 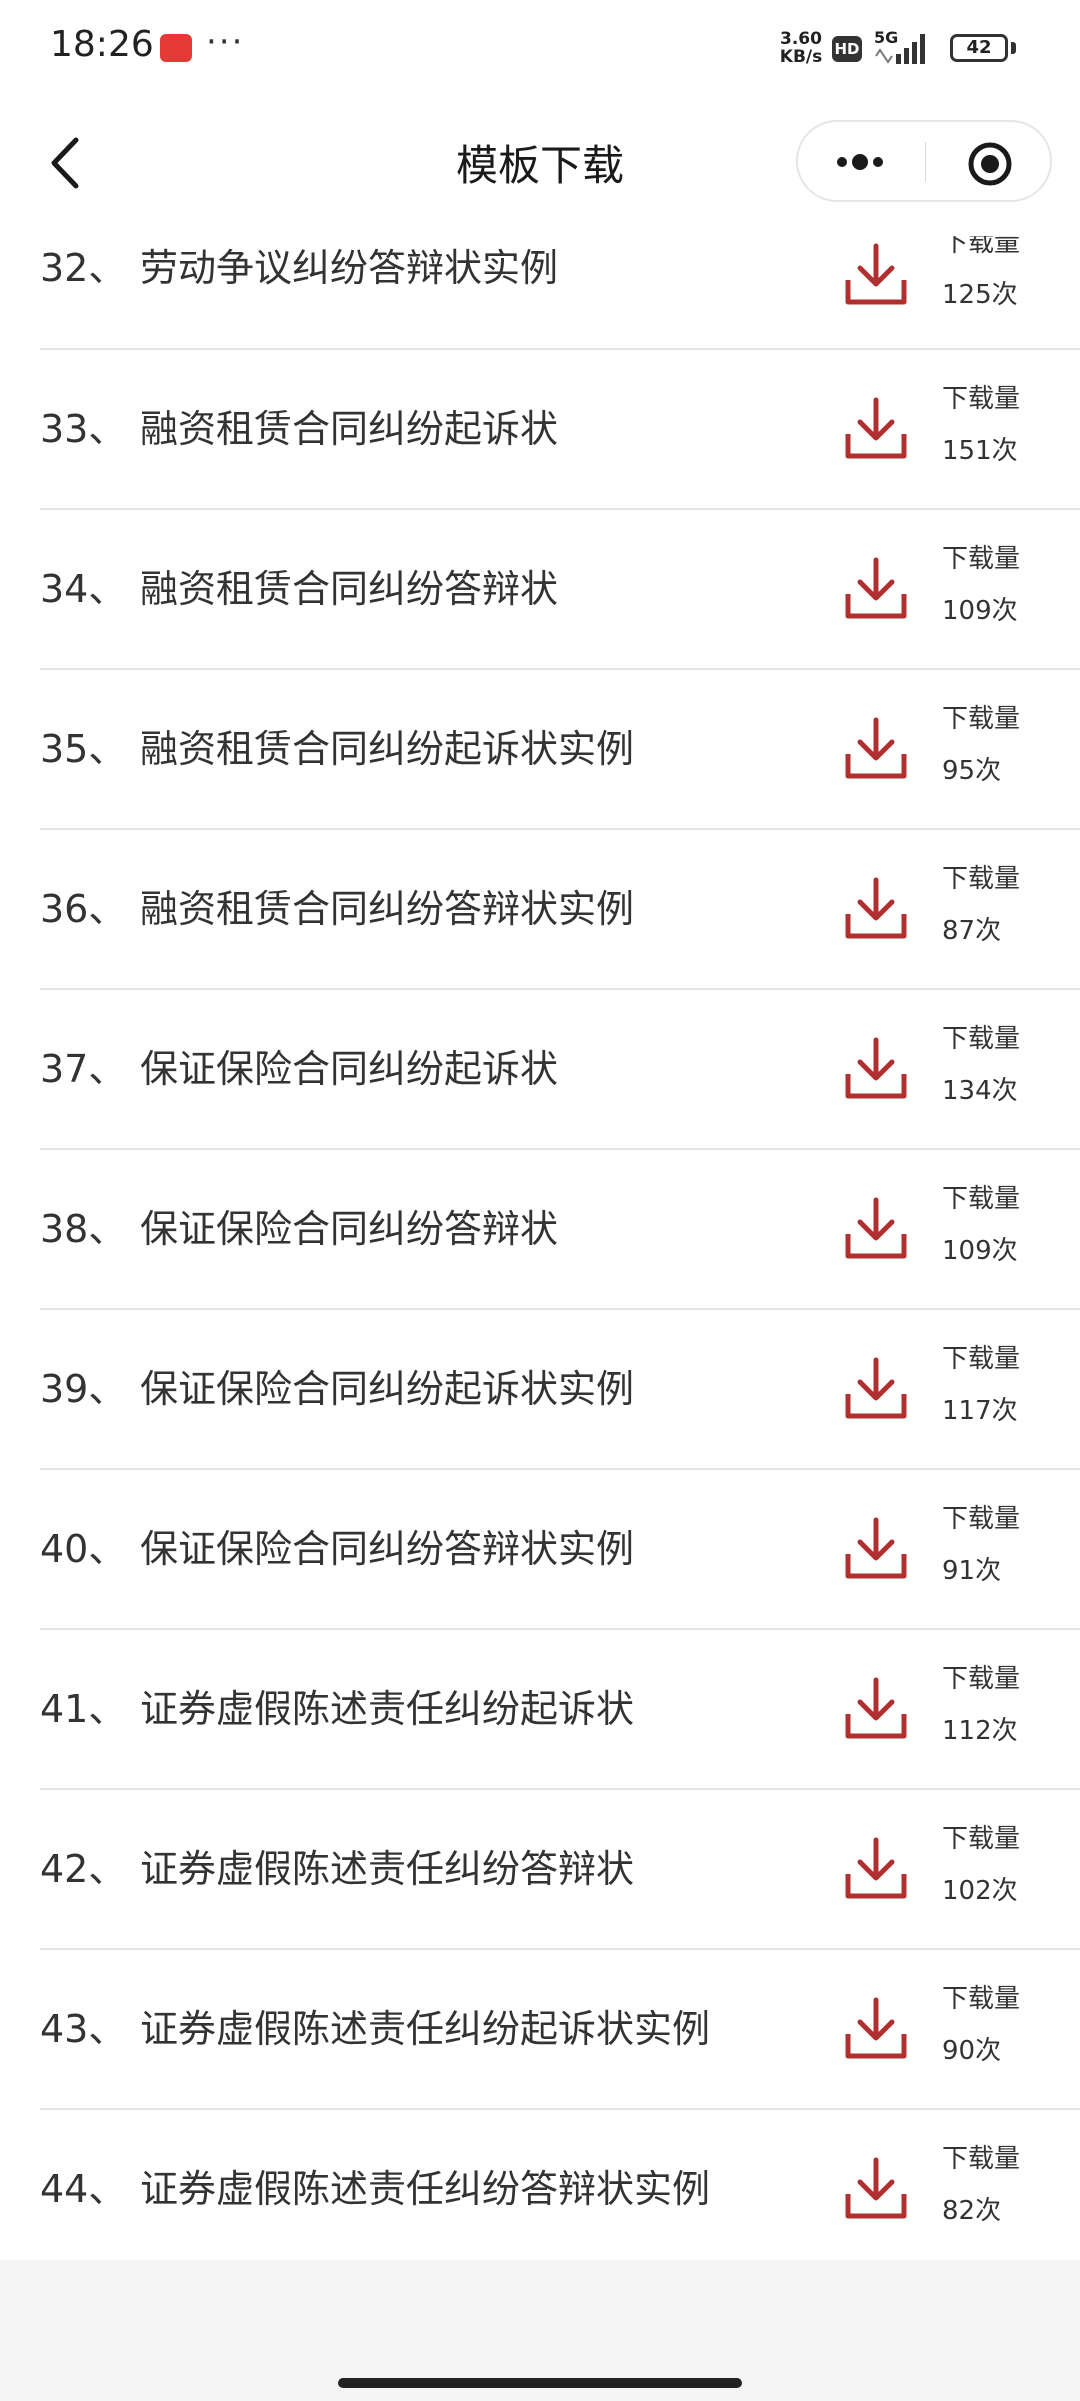 I want to click on template-row: 40、 保证保险合同纠纷答辩状实例 下载量 91次, so click(x=560, y=1550).